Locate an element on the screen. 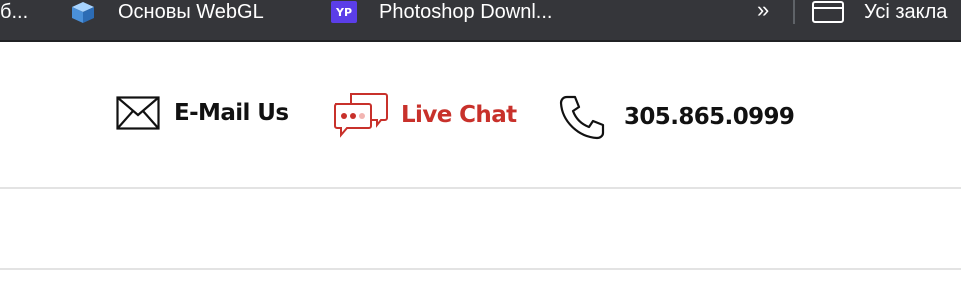 Image resolution: width=961 pixels, height=305 pixels. bookmark-label: Основы WebGL is located at coordinates (191, 12).